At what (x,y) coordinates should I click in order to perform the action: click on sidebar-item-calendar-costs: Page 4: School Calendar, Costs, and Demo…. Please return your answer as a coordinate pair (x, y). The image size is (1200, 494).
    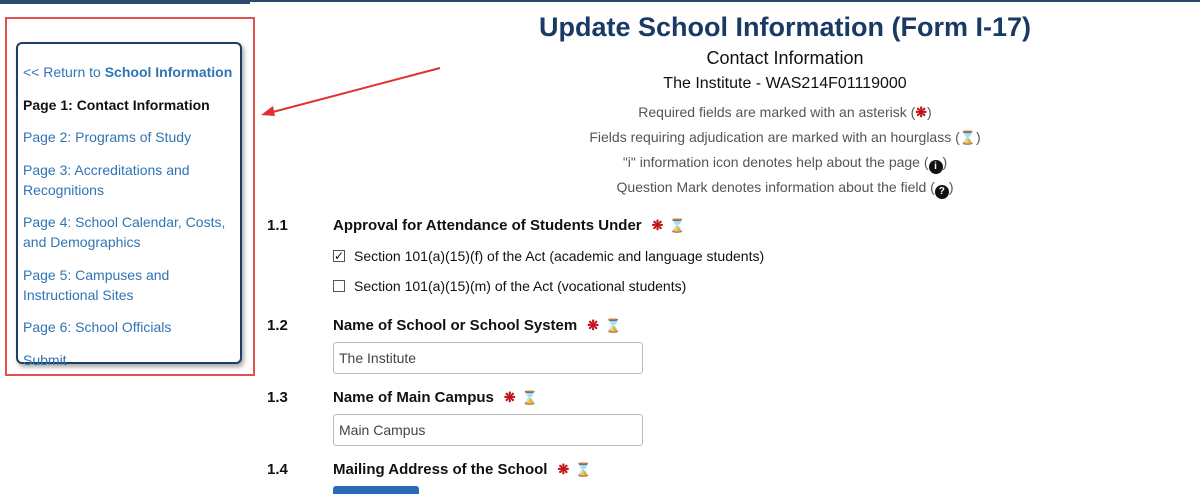
    Looking at the image, I should click on (129, 232).